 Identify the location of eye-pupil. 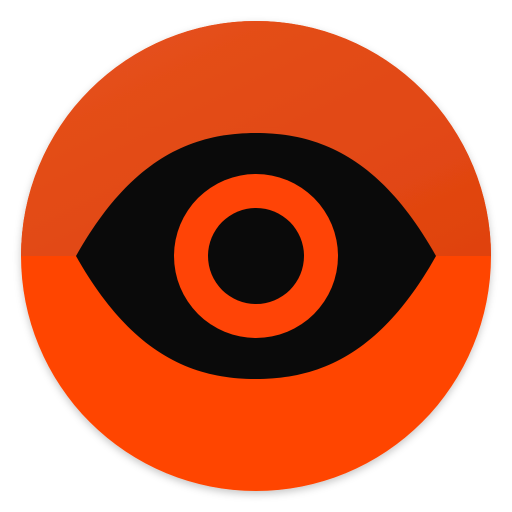
(256, 256).